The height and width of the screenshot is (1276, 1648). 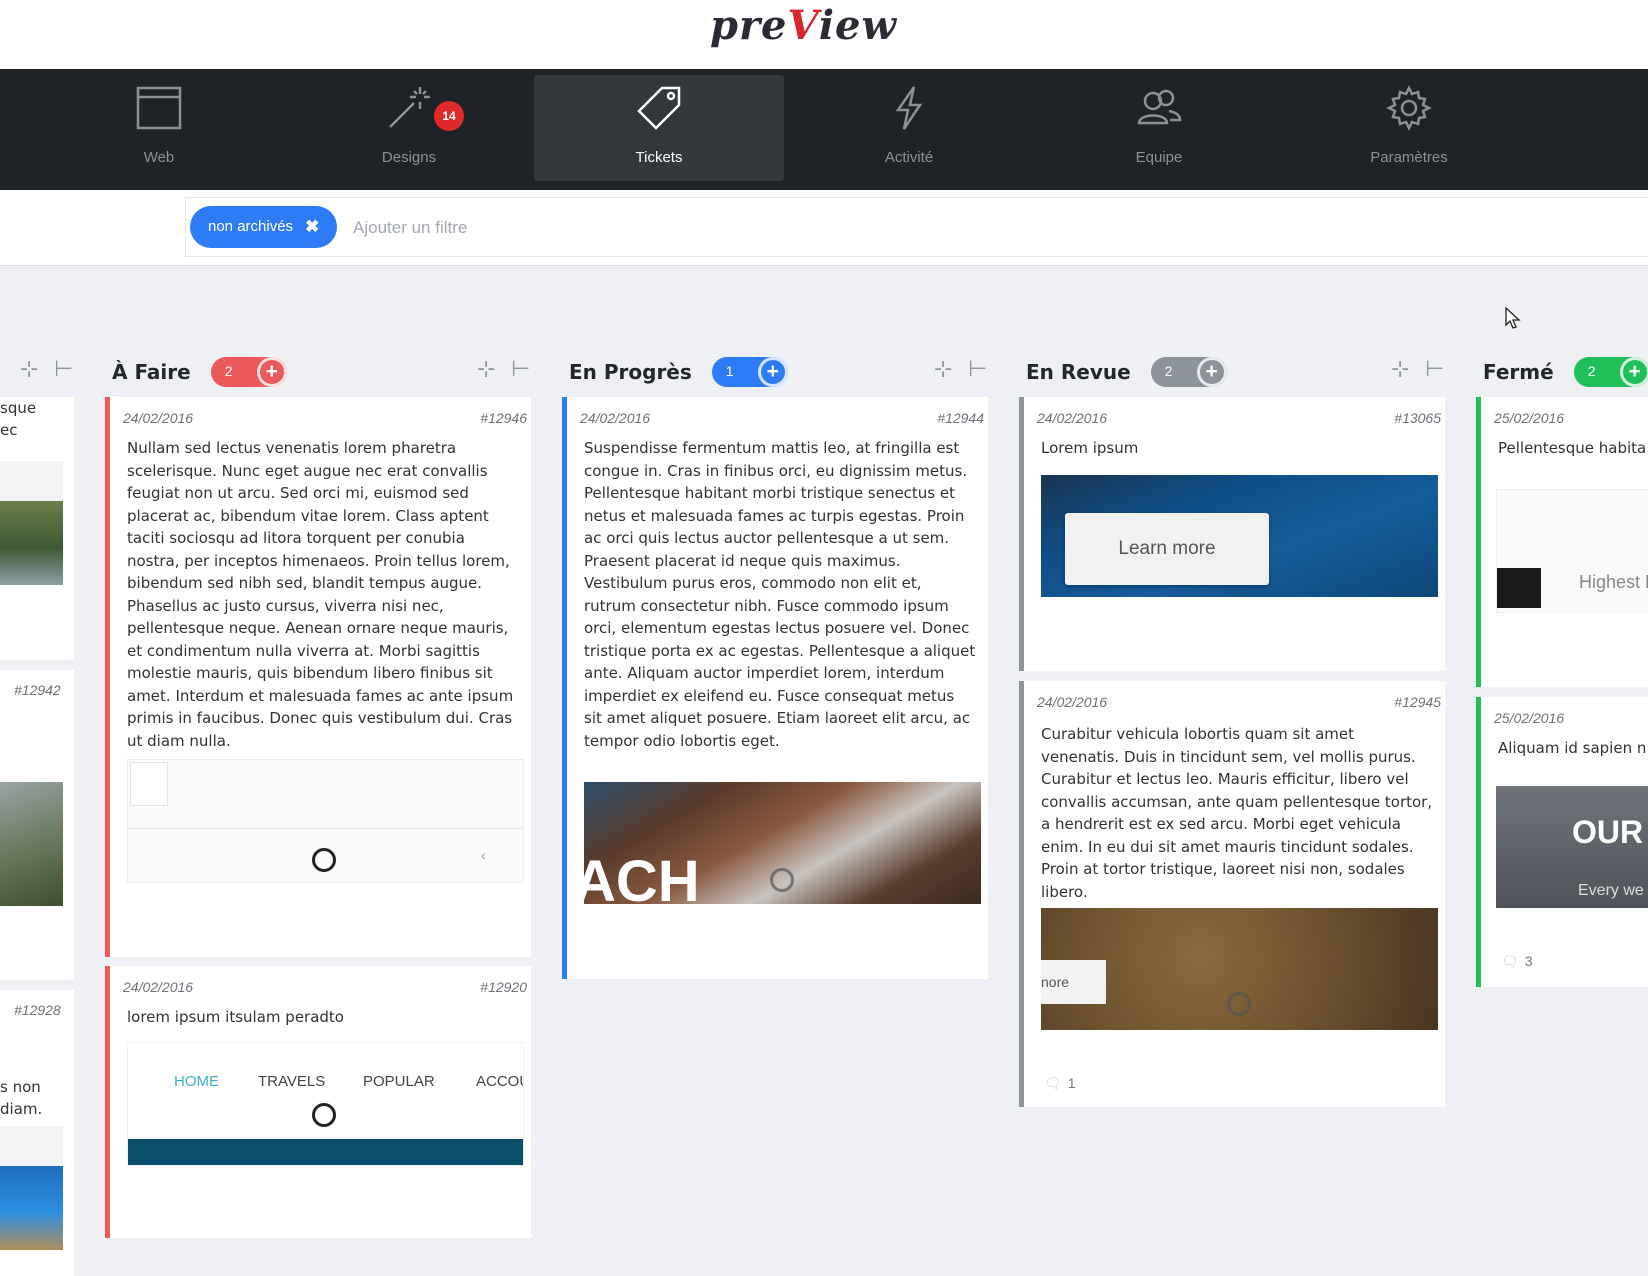 I want to click on column-header: Fermé 2 +, so click(x=1565, y=372).